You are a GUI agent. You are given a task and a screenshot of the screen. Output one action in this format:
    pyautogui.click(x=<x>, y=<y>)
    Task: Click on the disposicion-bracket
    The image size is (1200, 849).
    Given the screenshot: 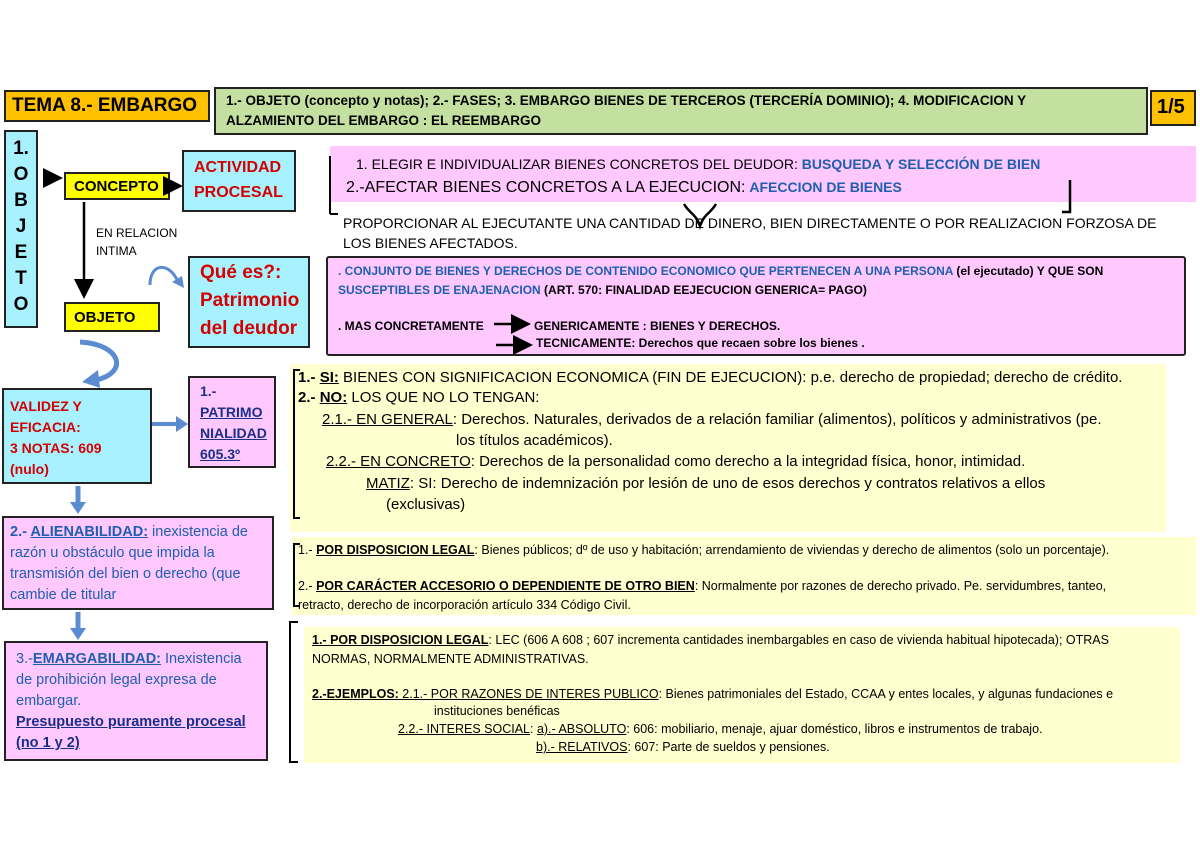 What is the action you would take?
    pyautogui.click(x=296, y=575)
    